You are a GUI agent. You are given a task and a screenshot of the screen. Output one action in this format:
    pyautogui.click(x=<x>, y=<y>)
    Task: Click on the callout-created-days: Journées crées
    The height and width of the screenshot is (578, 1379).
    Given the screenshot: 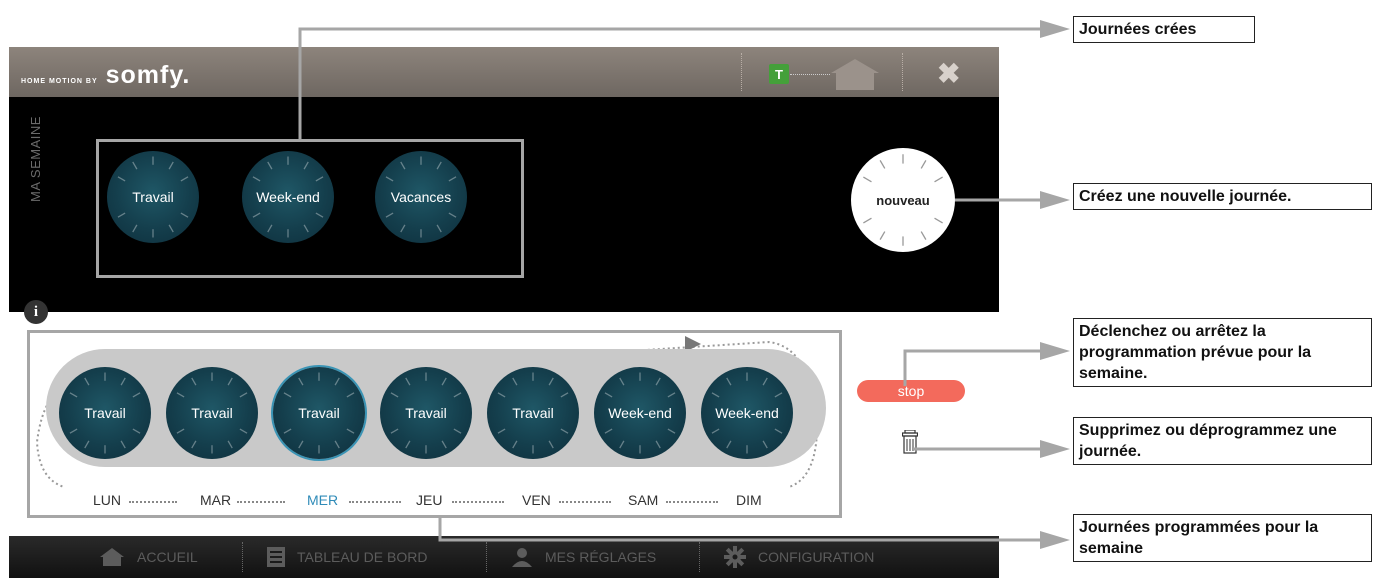 What is the action you would take?
    pyautogui.click(x=1164, y=29)
    